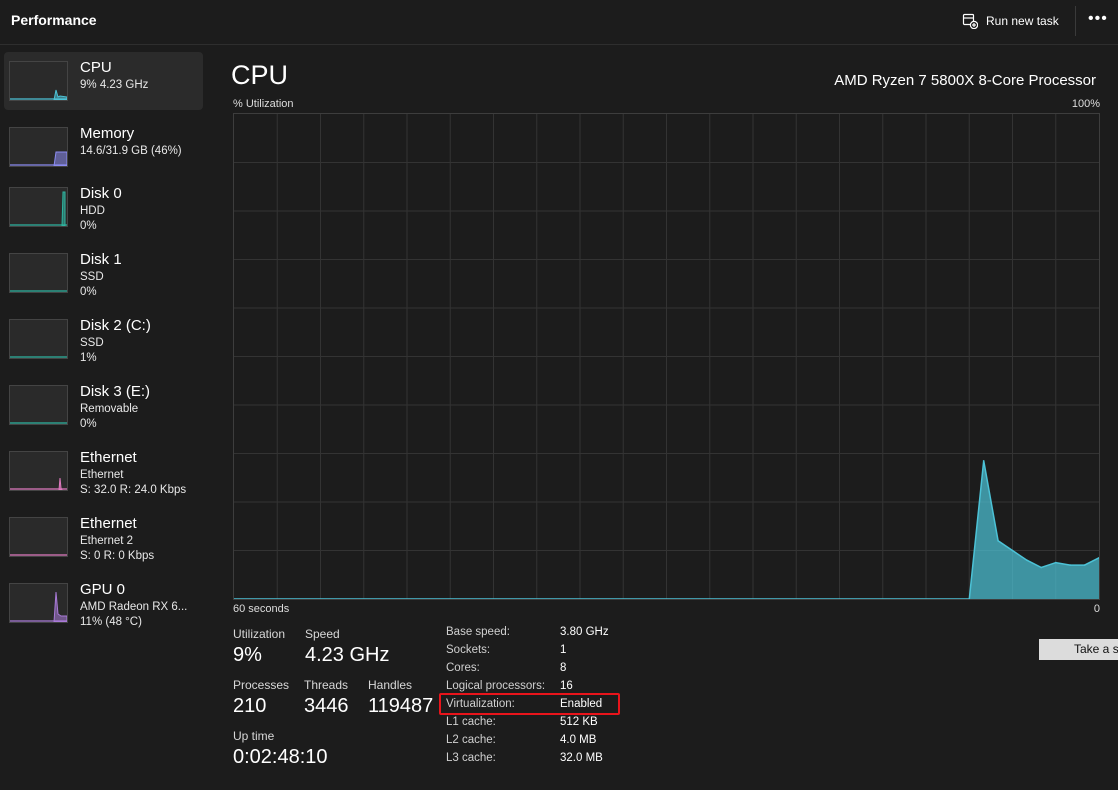 The height and width of the screenshot is (790, 1118). I want to click on stat-label: Up time, so click(254, 736).